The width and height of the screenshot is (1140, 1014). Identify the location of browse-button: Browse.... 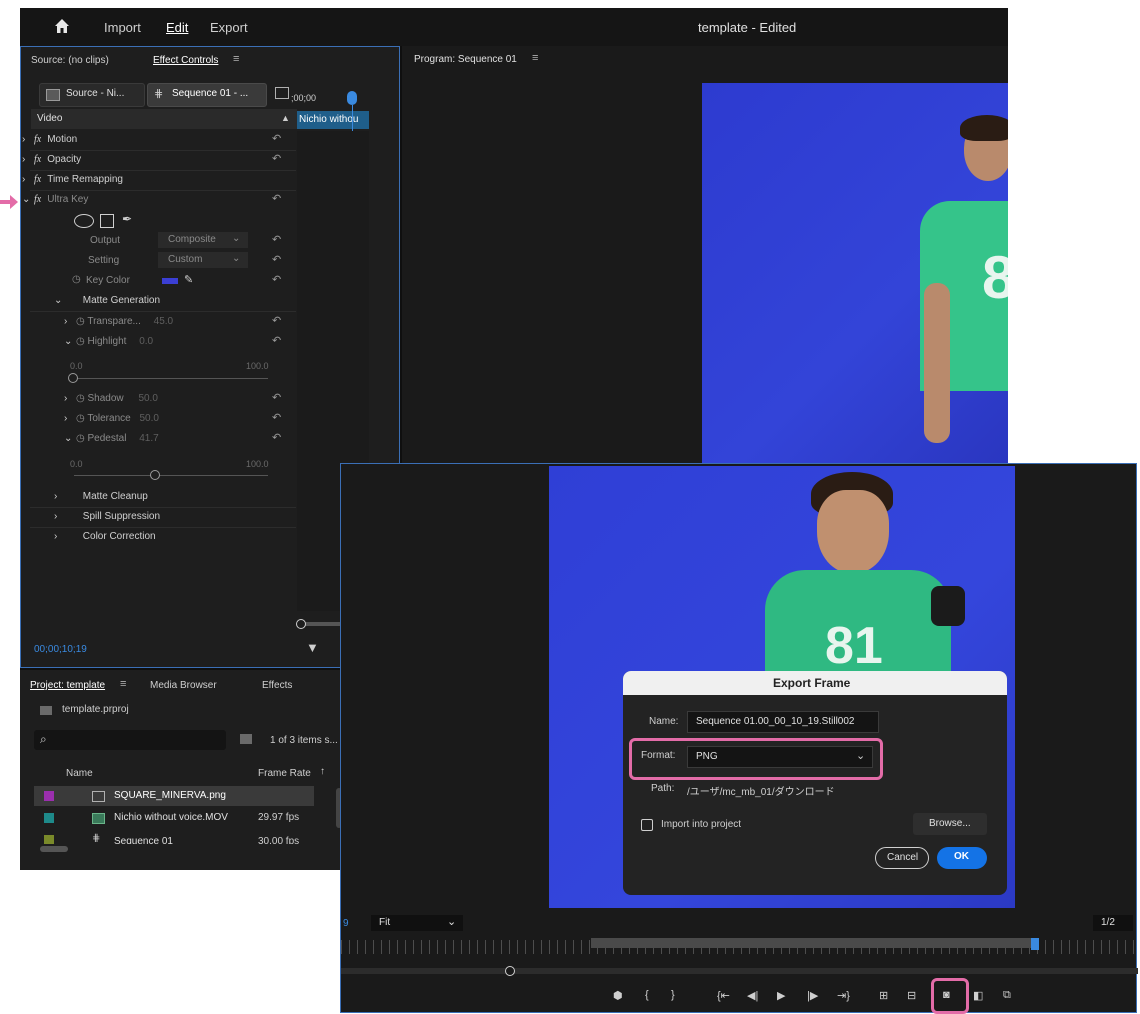
(950, 824).